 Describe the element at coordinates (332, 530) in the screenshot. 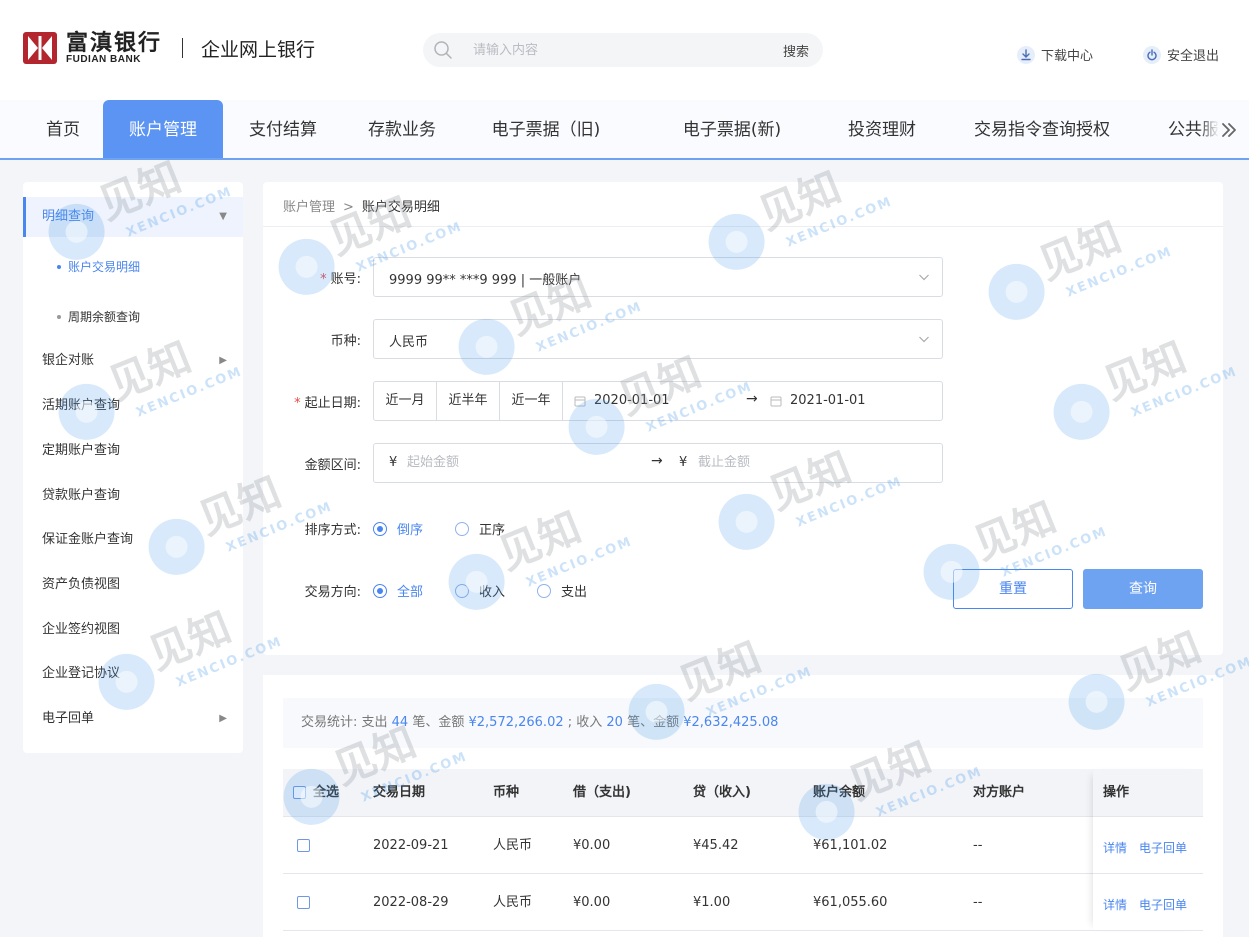

I see `sort-label: 排序方式:` at that location.